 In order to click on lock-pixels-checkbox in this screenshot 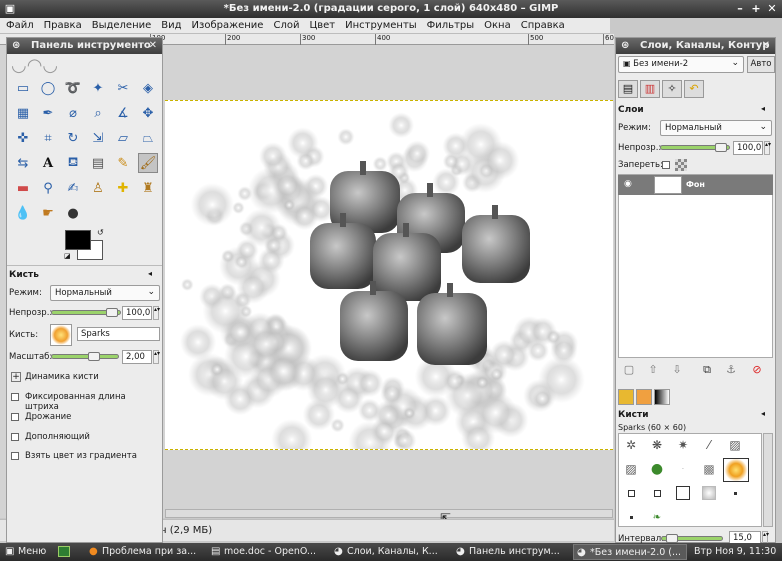, I will do `click(666, 165)`.